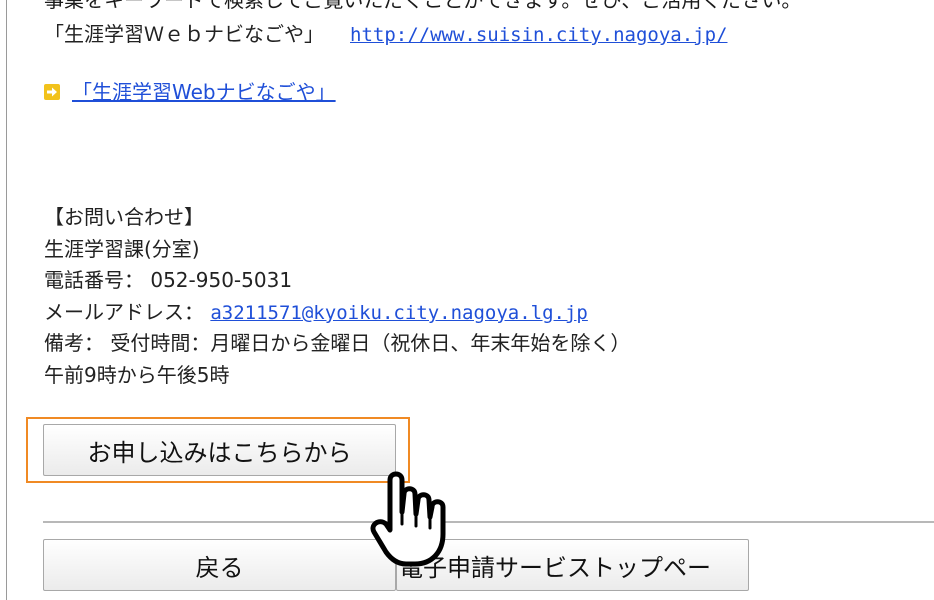 This screenshot has width=934, height=600. What do you see at coordinates (539, 35) in the screenshot?
I see `site-url-link: http://www.suisin.city.nagoya.jp/` at bounding box center [539, 35].